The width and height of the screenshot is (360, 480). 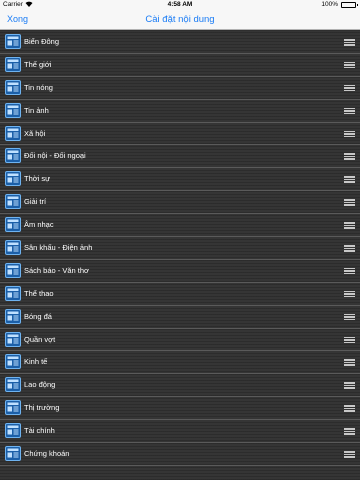 I want to click on list-item-label: Thế giới, so click(x=38, y=64).